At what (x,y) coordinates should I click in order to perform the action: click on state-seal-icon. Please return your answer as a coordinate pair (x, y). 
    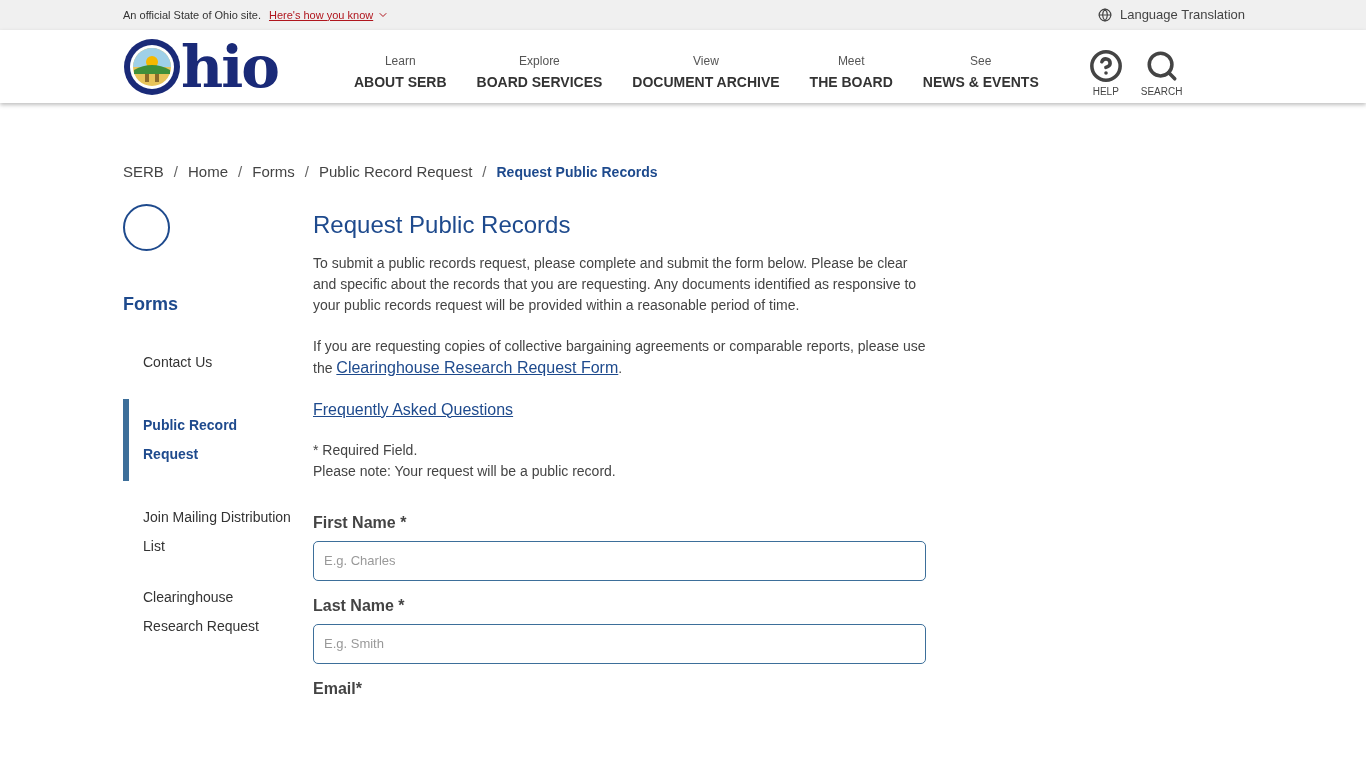
    Looking at the image, I should click on (152, 66).